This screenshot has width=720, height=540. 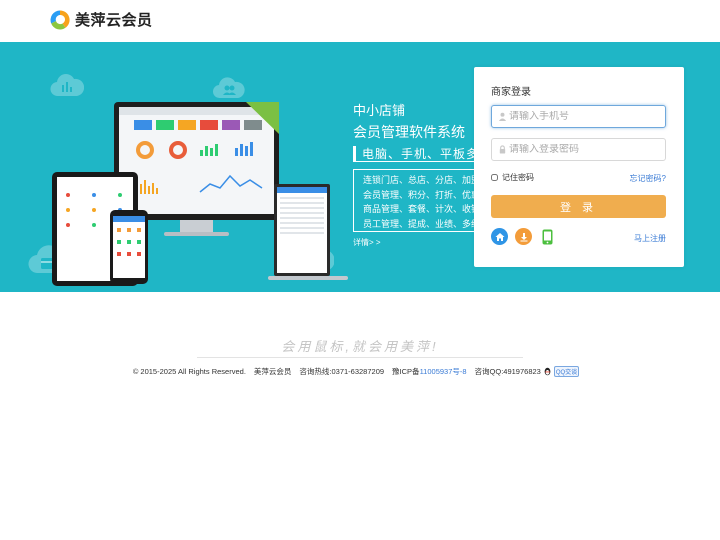 What do you see at coordinates (507, 371) in the screenshot?
I see `qq-text: 咨询QQ:491976823` at bounding box center [507, 371].